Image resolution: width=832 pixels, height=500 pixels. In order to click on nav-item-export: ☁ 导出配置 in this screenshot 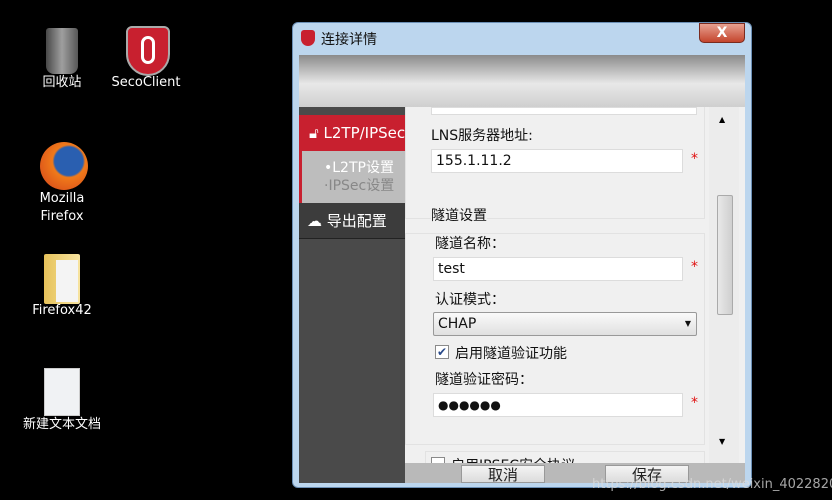, I will do `click(352, 221)`.